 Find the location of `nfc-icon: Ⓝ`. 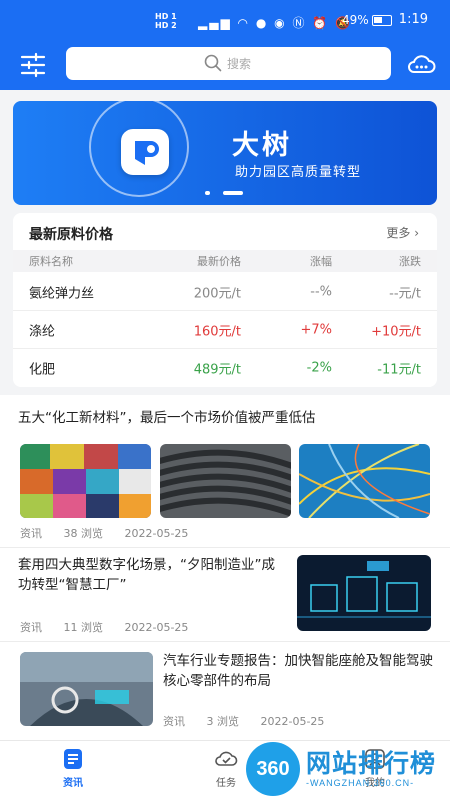

nfc-icon: Ⓝ is located at coordinates (299, 23).